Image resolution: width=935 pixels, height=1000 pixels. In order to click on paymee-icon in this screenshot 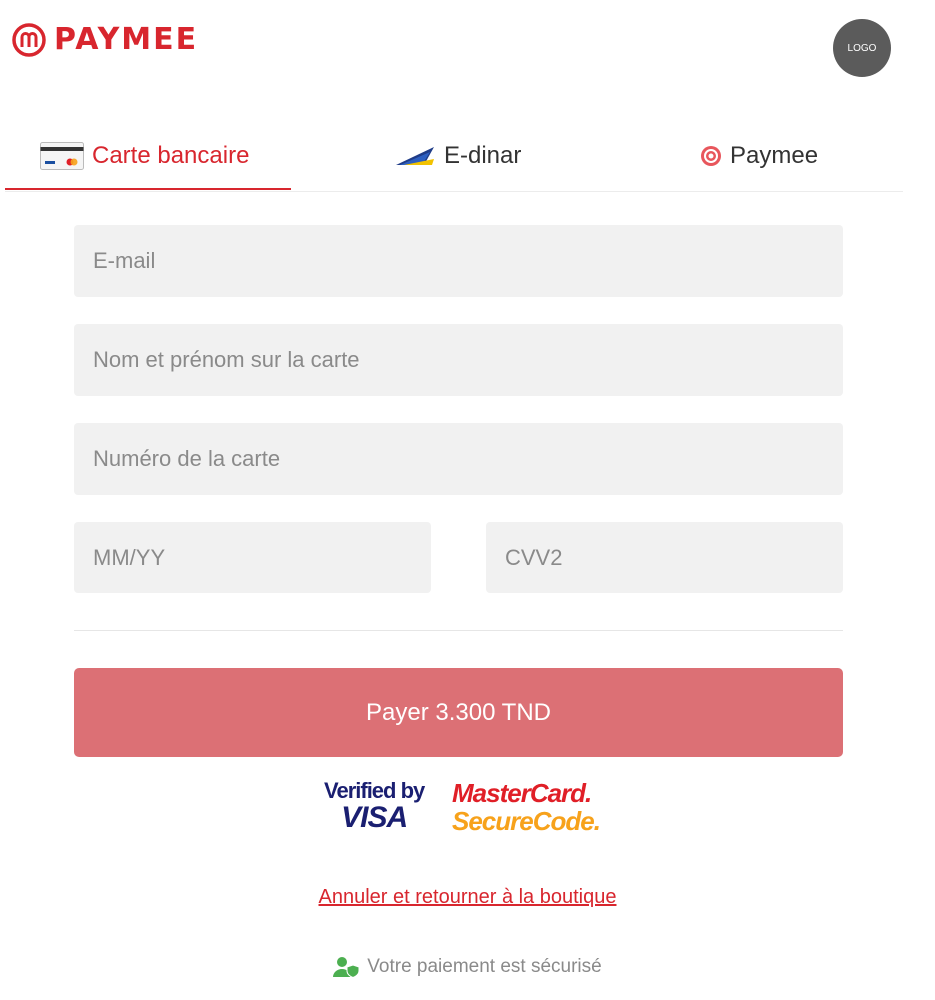, I will do `click(711, 156)`.